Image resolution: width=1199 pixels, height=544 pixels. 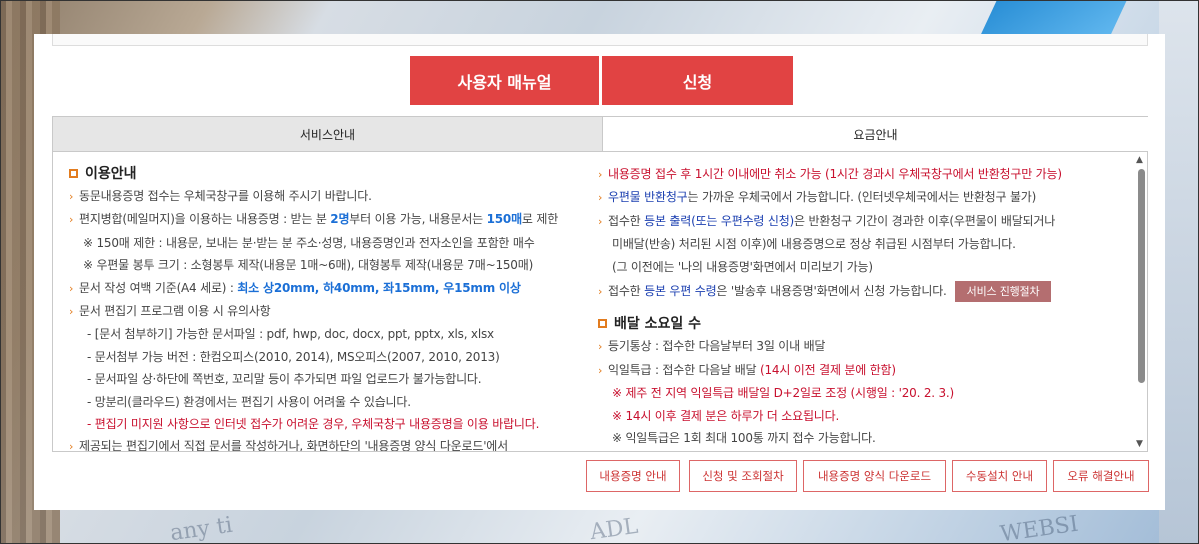 I want to click on scrollbar: ▲ ▼, so click(x=1141, y=302).